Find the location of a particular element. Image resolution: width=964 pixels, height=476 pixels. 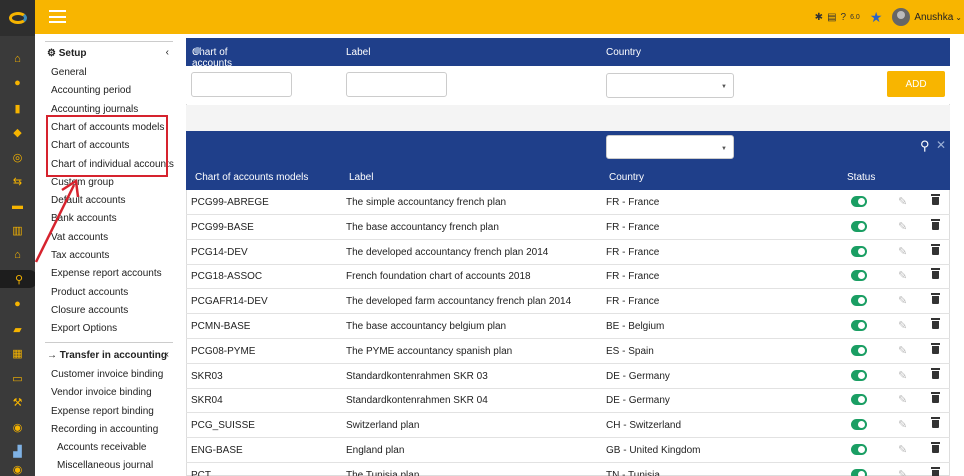

menu-item: Recording in accounting is located at coordinates (104, 429).